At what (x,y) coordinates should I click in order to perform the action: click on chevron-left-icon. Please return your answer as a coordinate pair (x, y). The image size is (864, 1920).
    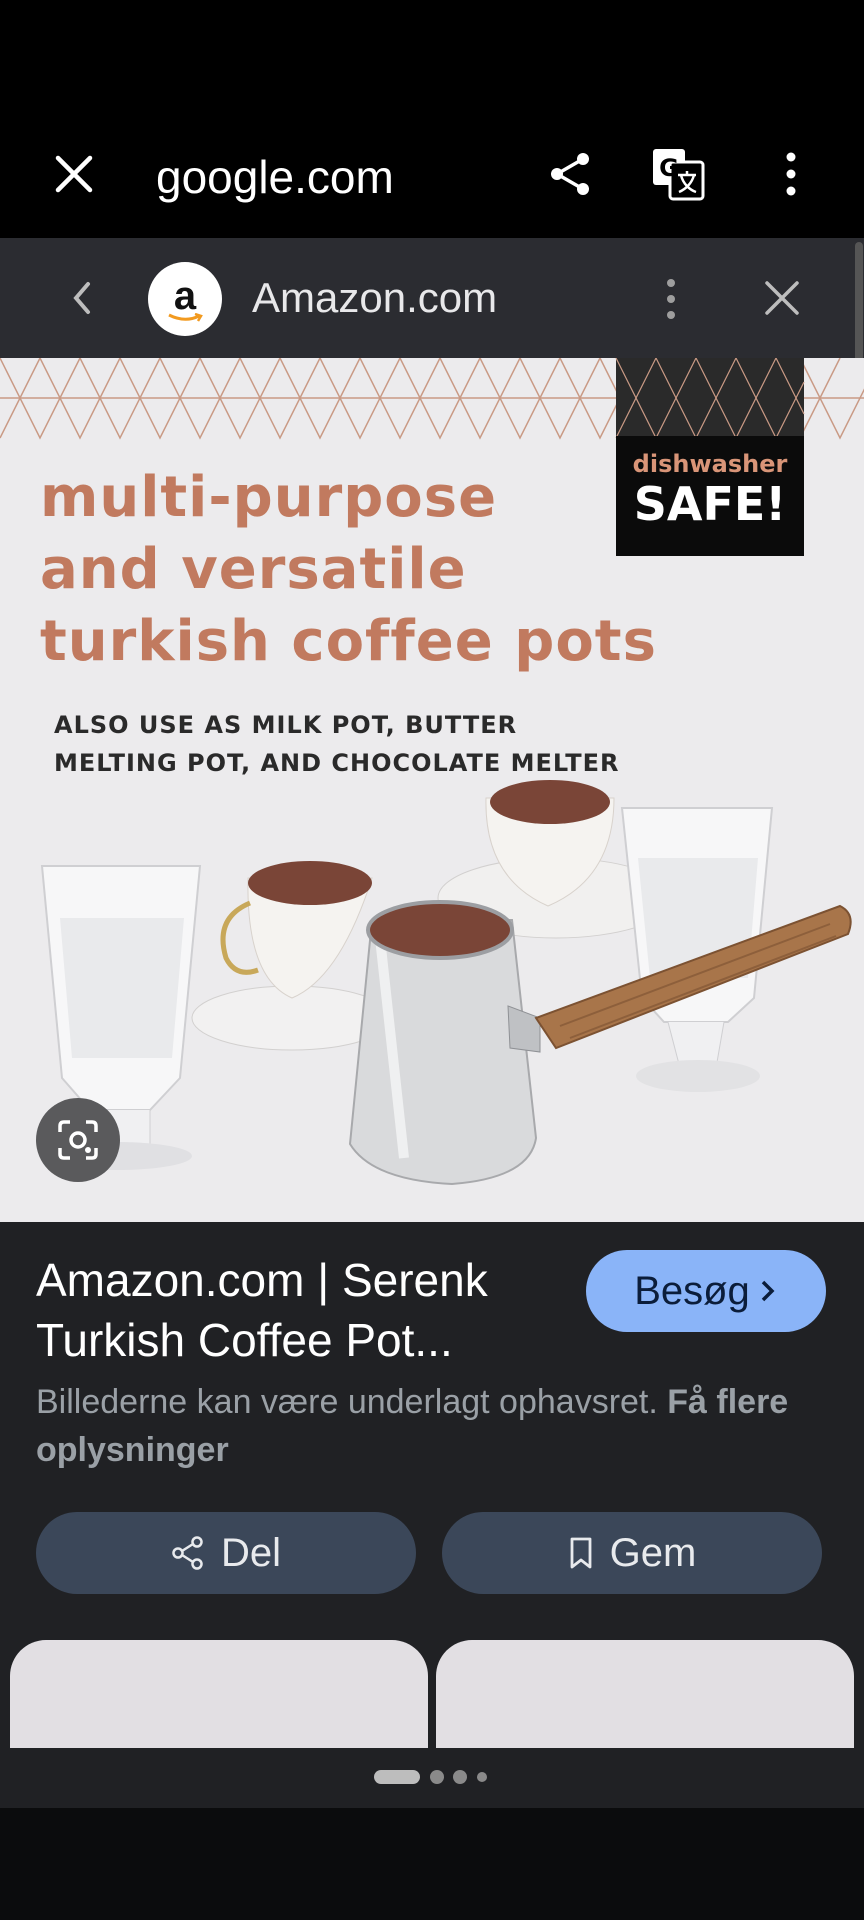
    Looking at the image, I should click on (82, 298).